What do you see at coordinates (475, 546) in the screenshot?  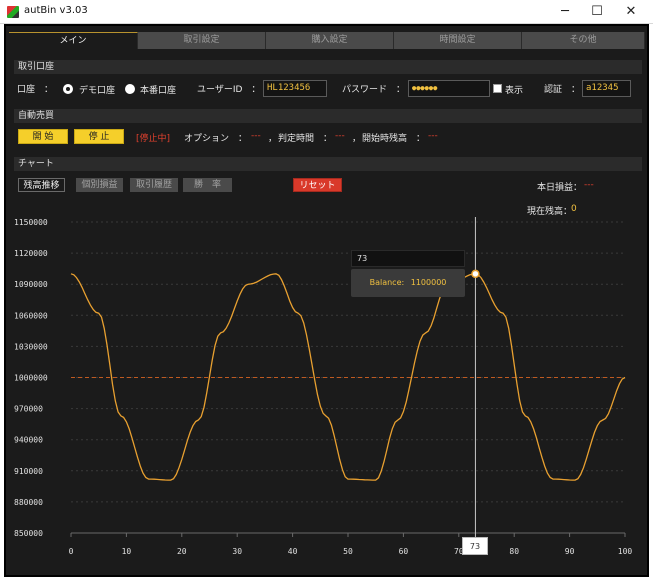 I see `cursor-x-label: 73` at bounding box center [475, 546].